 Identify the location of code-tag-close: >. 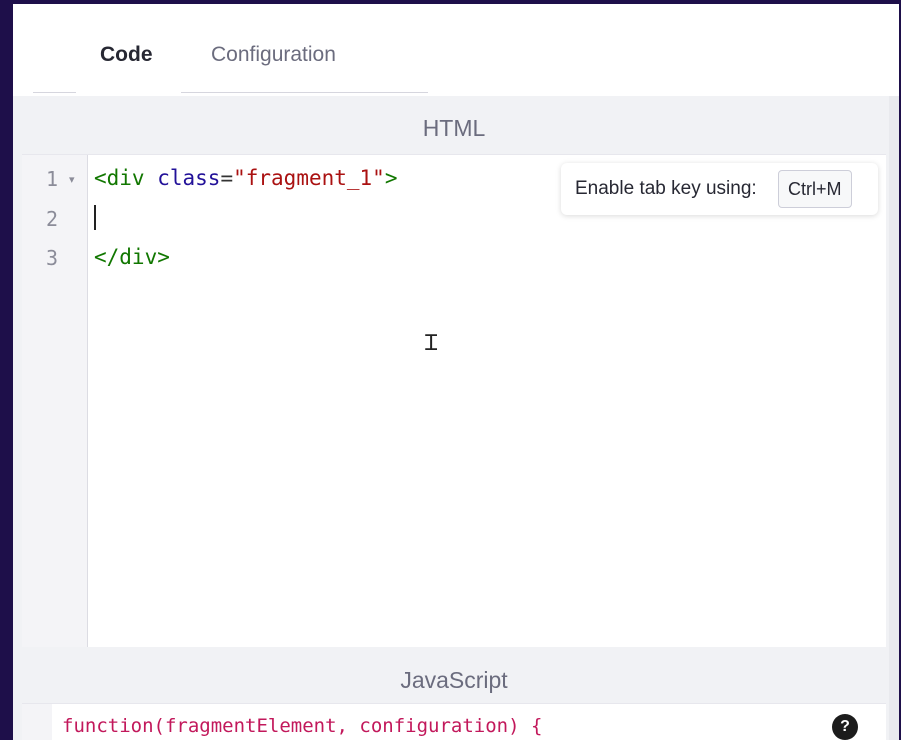
(391, 178).